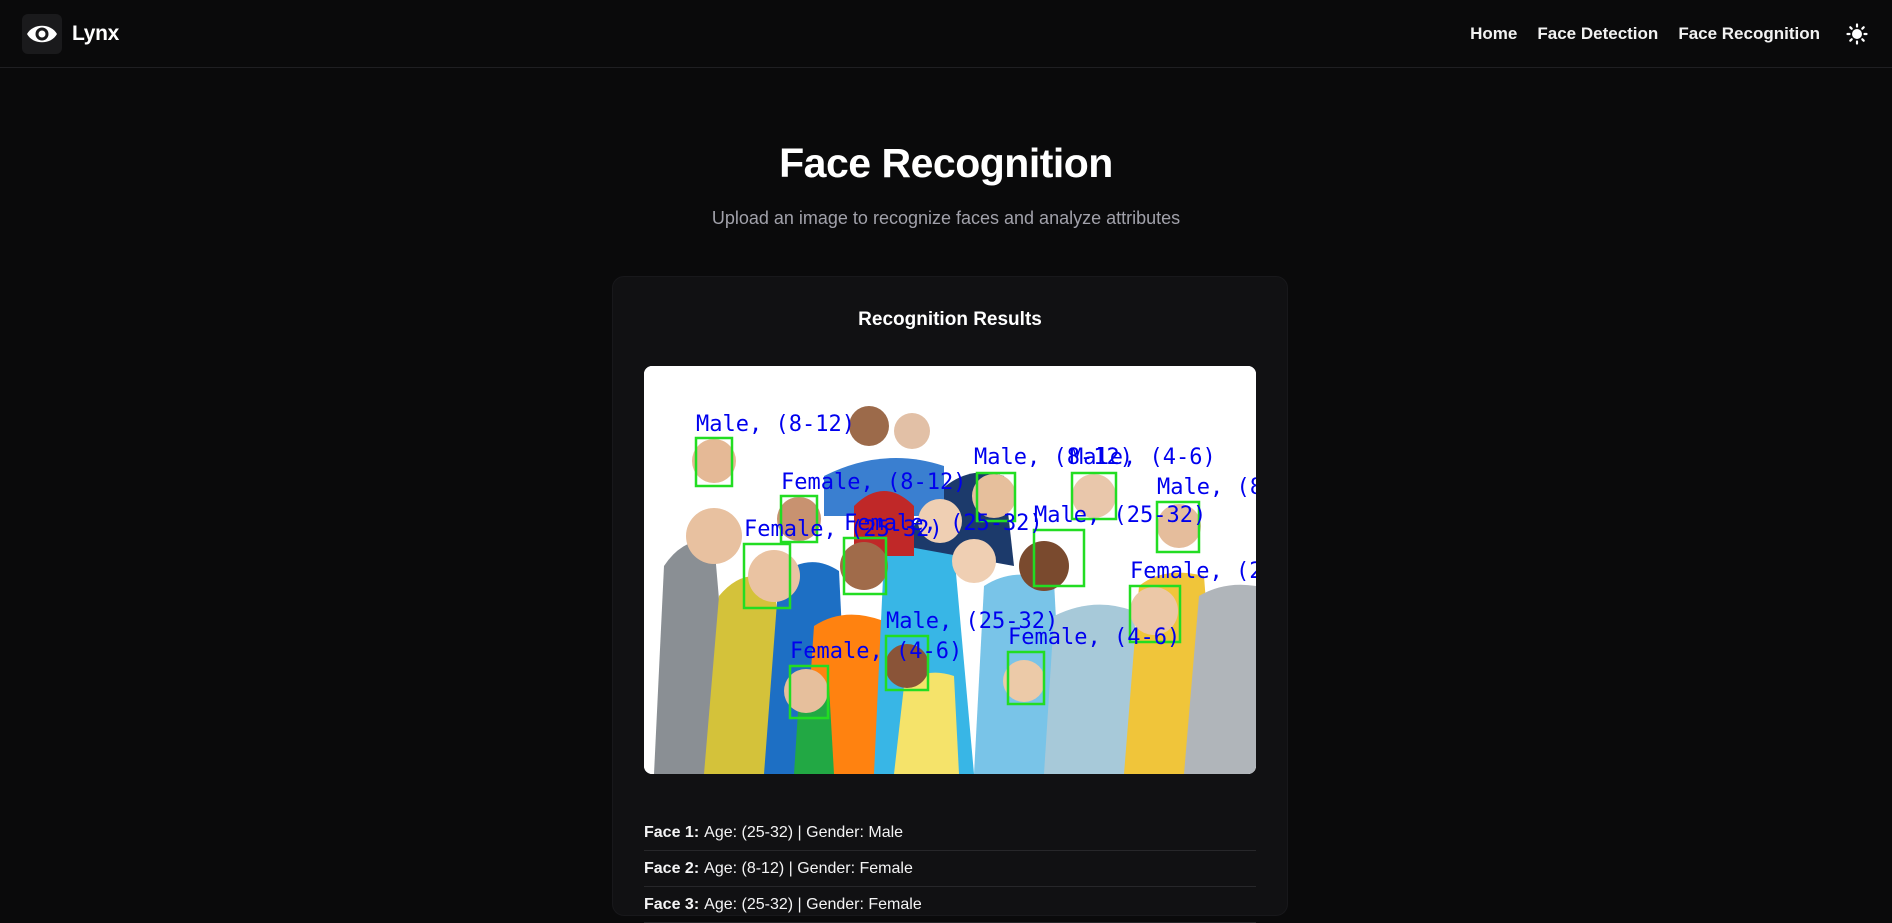 The image size is (1892, 923). Describe the element at coordinates (1749, 34) in the screenshot. I see `nav-face-recognition: Face Recognition` at that location.